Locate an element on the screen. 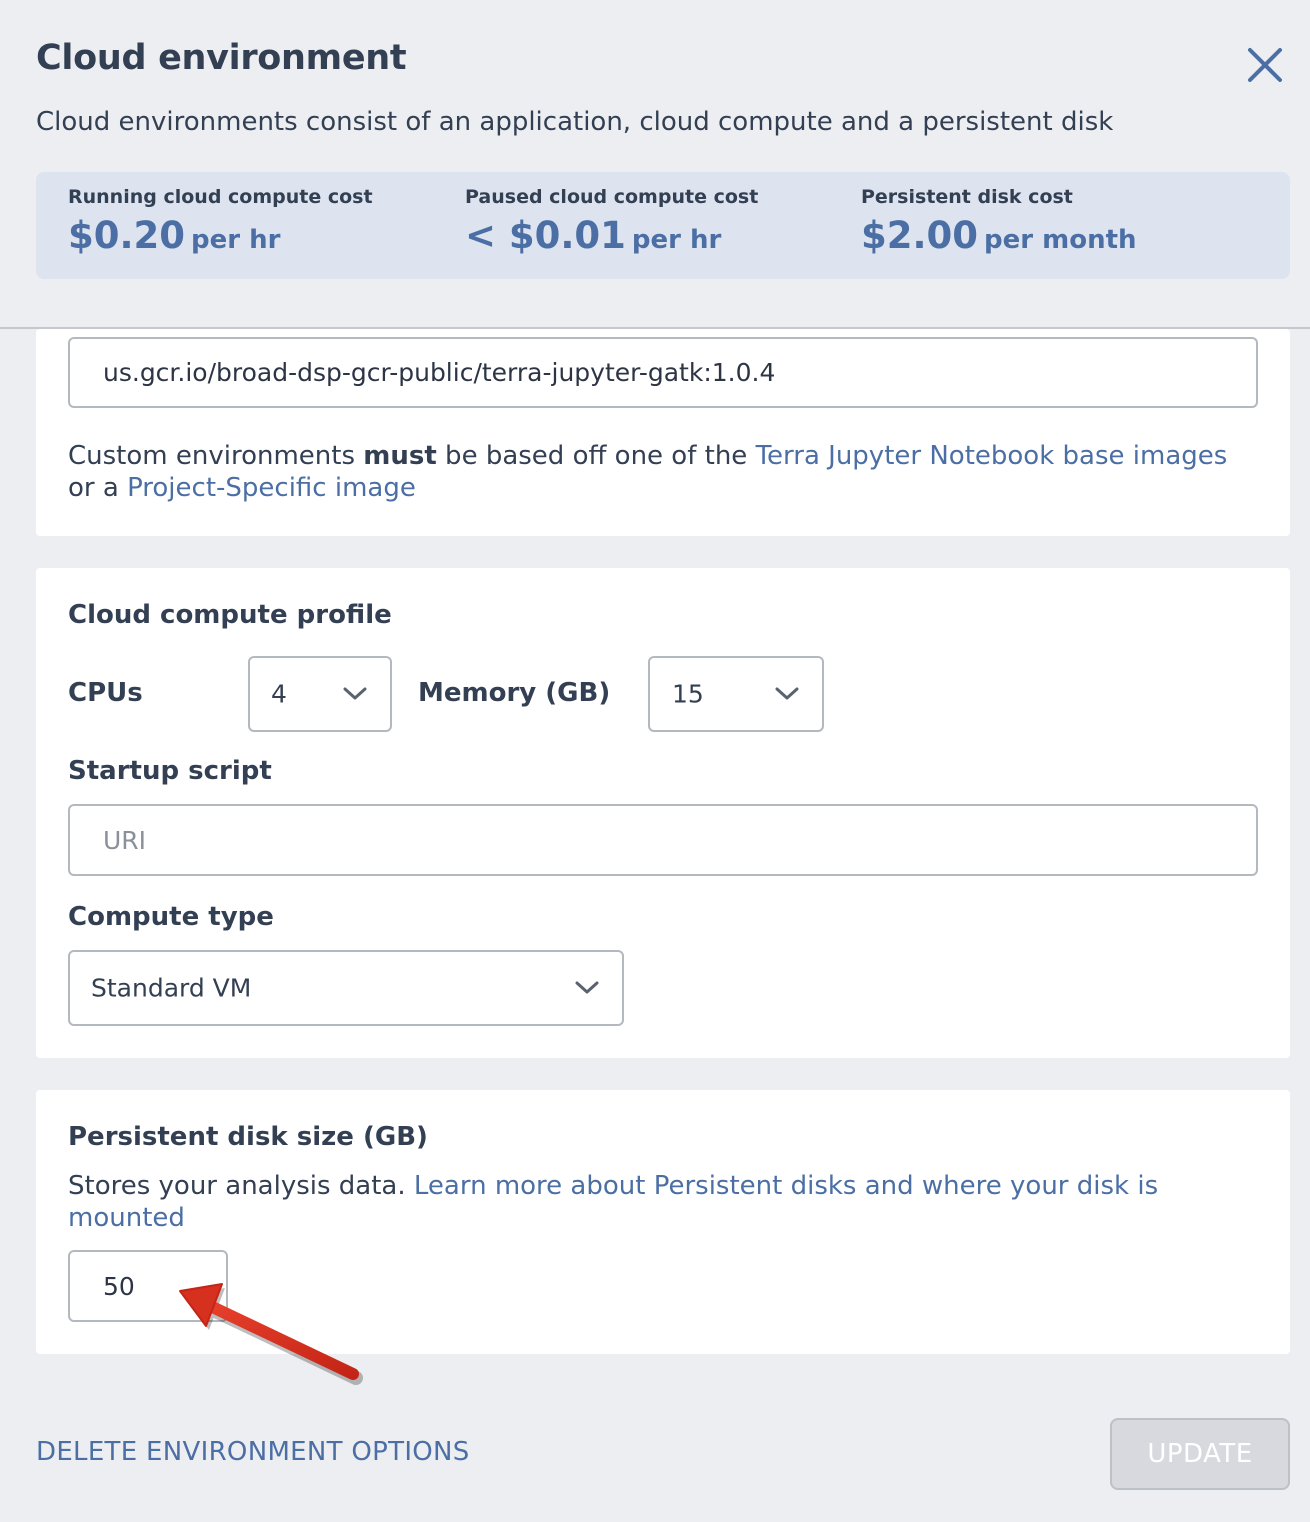 Image resolution: width=1310 pixels, height=1522 pixels. close-icon is located at coordinates (1265, 65).